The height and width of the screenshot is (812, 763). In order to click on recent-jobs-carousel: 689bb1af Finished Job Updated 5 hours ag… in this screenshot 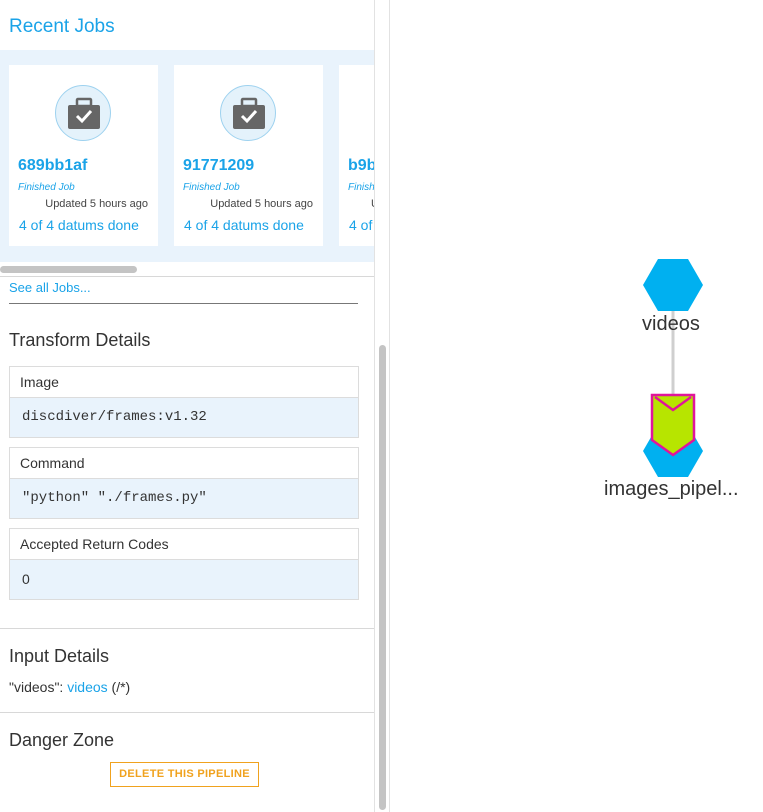, I will do `click(187, 156)`.